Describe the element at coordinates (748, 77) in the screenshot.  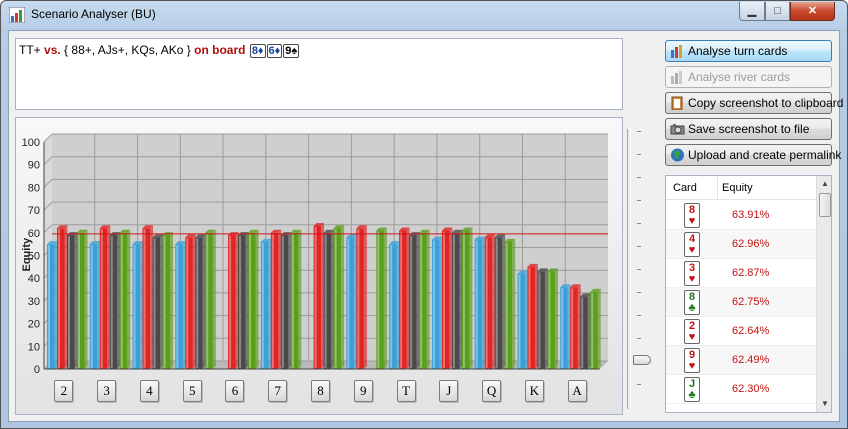
I see `analyse-river-cards-button: Analyse river cards` at that location.